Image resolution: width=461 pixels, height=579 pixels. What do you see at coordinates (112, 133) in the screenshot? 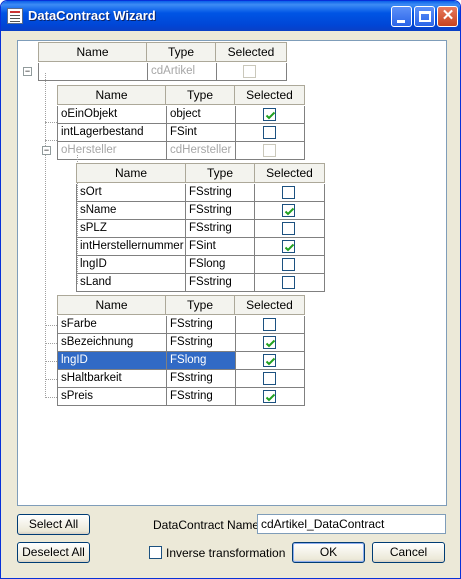
I see `field-name-cell: intLagerbestand` at bounding box center [112, 133].